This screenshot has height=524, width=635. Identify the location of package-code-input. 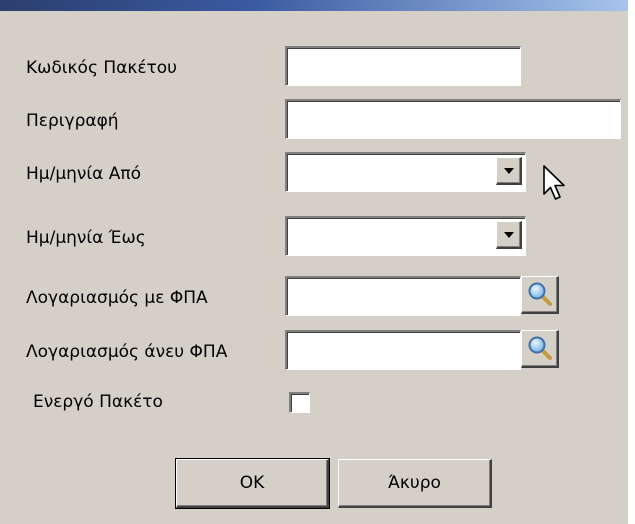
(403, 66).